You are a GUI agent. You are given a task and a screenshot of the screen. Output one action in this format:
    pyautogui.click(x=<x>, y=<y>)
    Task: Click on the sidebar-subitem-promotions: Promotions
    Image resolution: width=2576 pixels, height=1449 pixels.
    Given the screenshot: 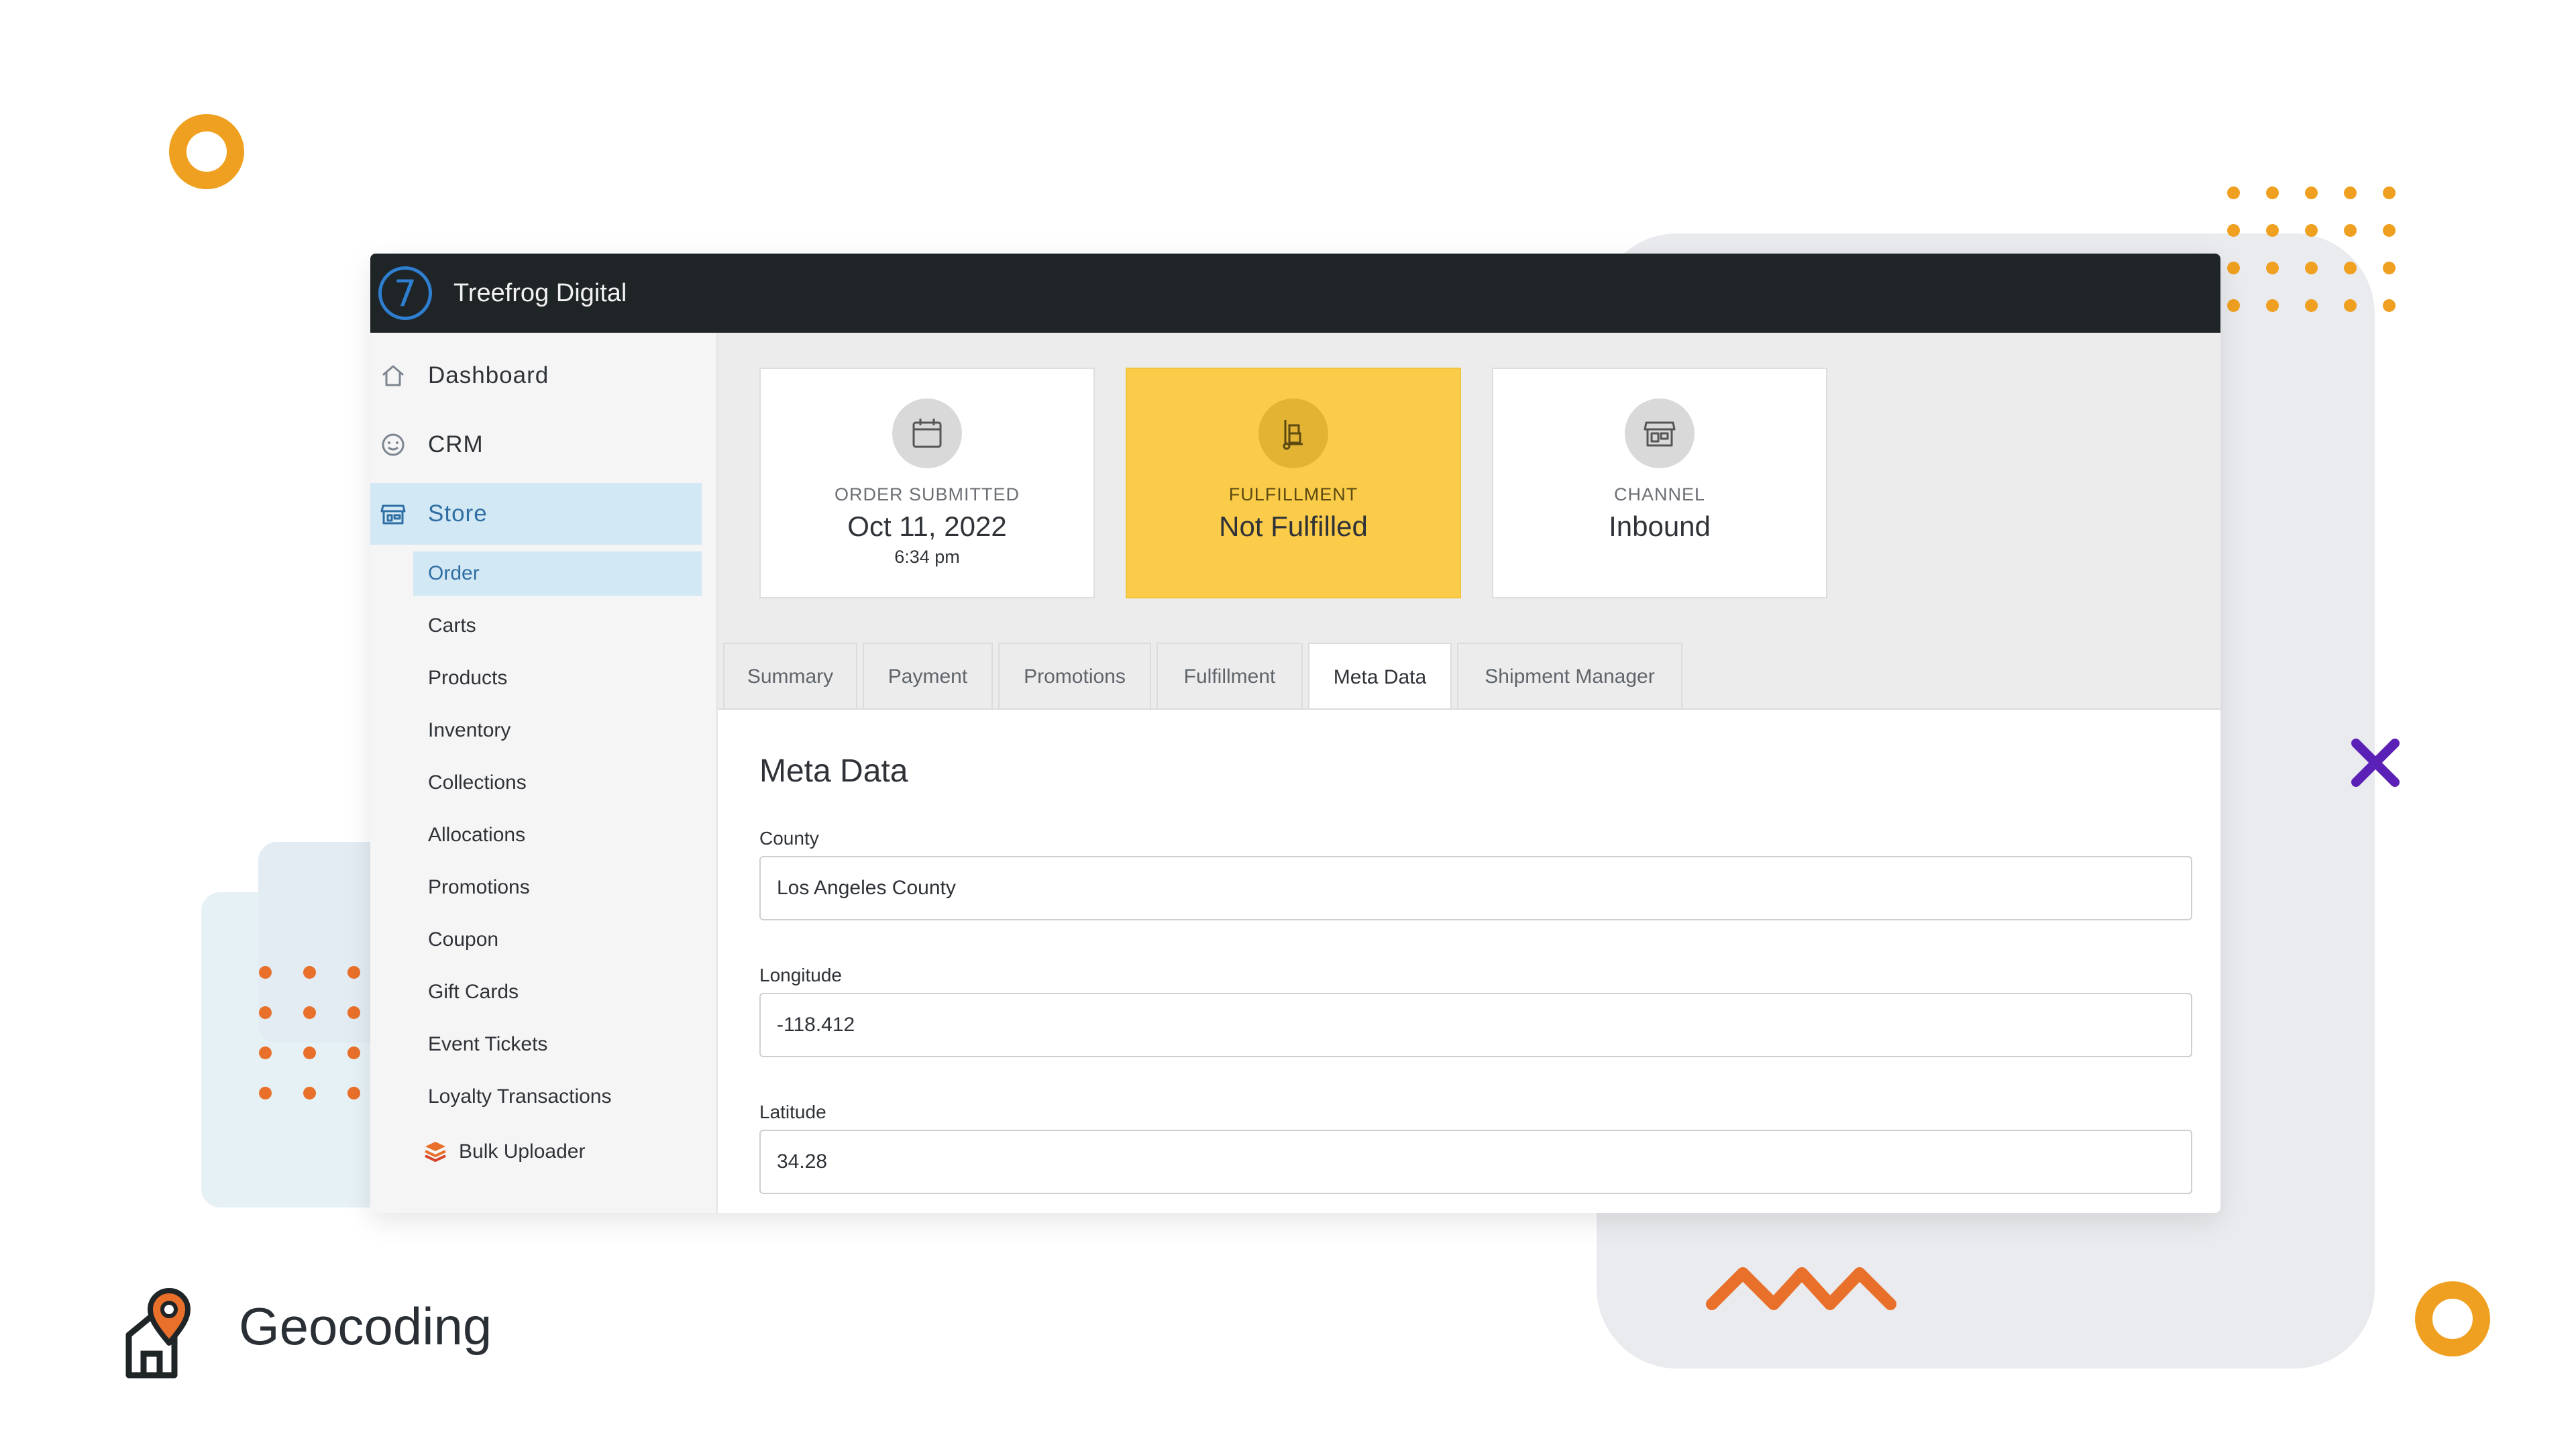 What is the action you would take?
    pyautogui.click(x=557, y=887)
    